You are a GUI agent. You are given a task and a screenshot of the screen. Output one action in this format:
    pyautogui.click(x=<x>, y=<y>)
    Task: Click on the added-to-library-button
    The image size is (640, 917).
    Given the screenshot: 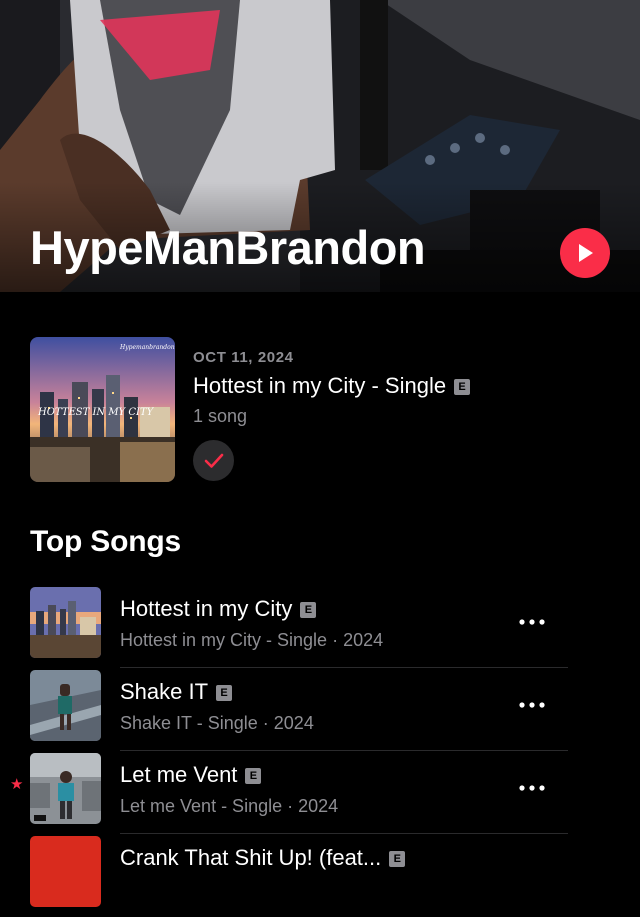 What is the action you would take?
    pyautogui.click(x=213, y=460)
    